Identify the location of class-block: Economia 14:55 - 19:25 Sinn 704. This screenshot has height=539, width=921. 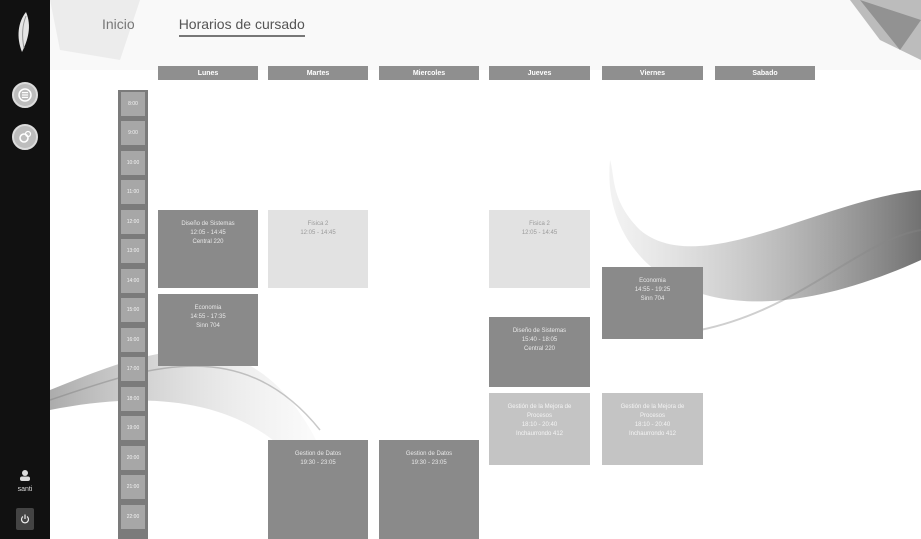
(652, 303).